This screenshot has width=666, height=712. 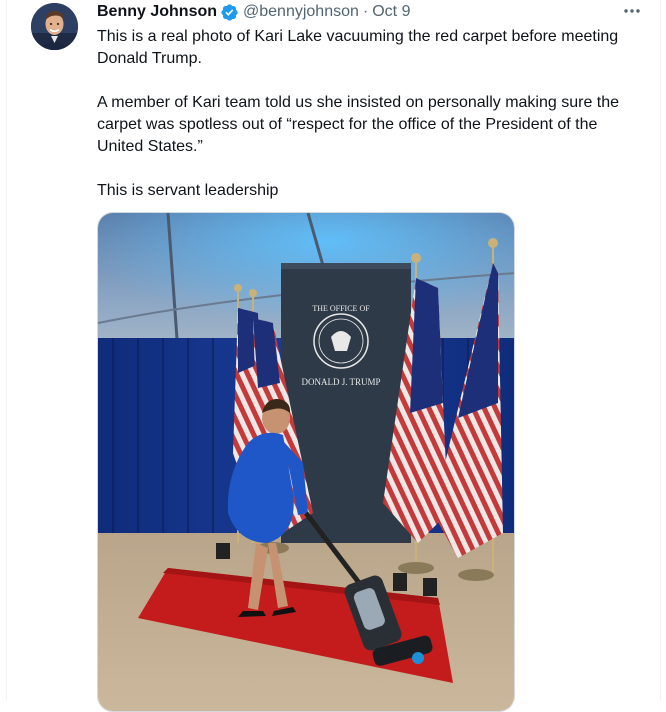 I want to click on author-handle: @bennyjohnson, so click(x=301, y=12).